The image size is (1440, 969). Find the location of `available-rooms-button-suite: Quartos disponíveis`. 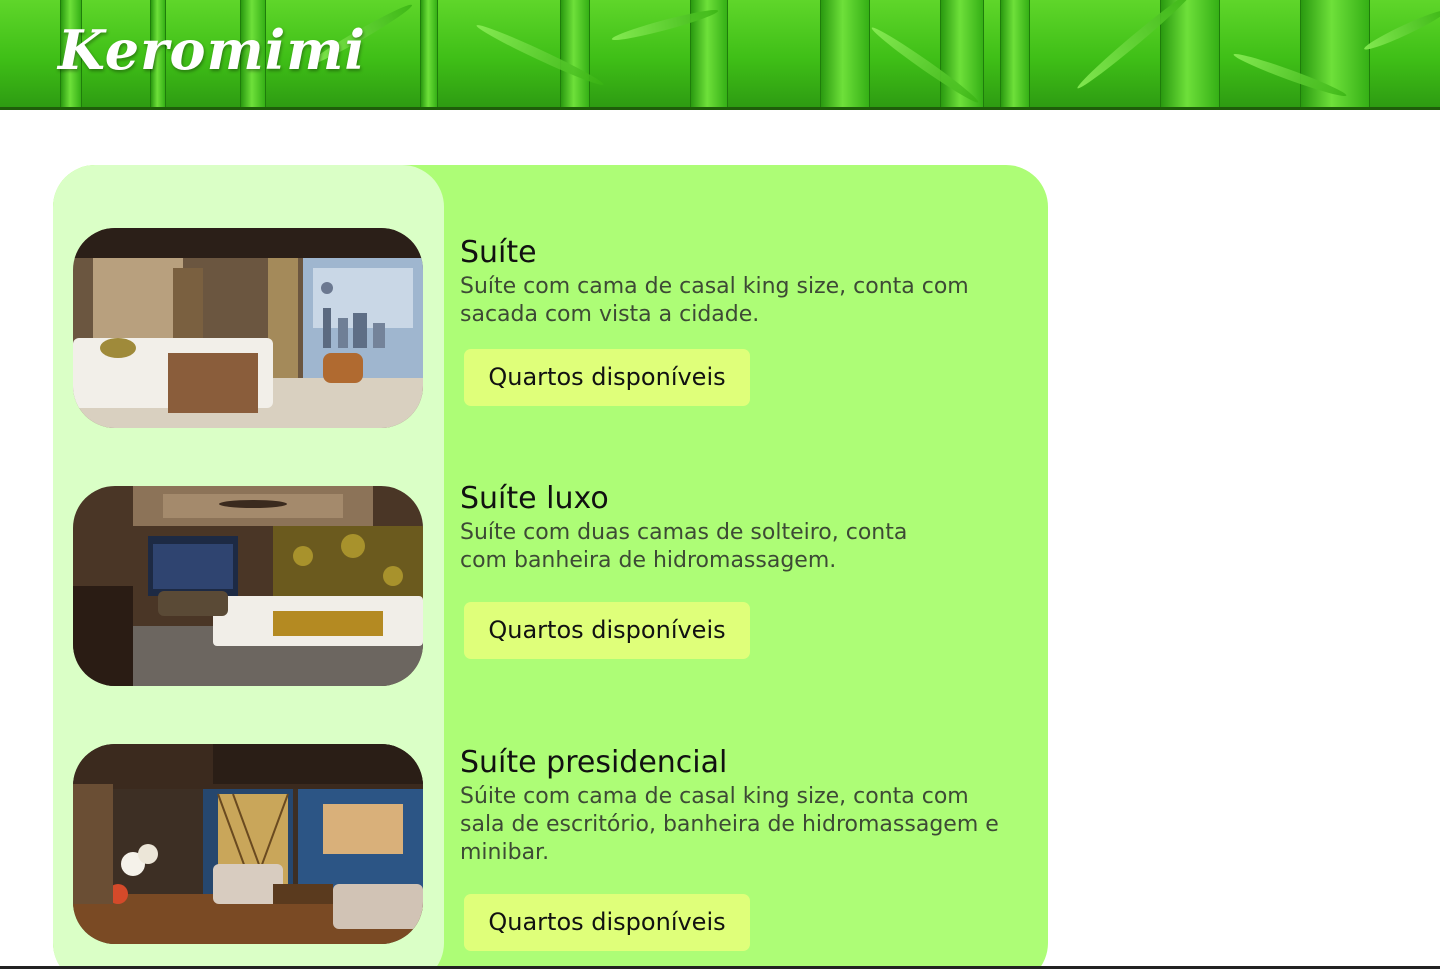

available-rooms-button-suite: Quartos disponíveis is located at coordinates (607, 377).